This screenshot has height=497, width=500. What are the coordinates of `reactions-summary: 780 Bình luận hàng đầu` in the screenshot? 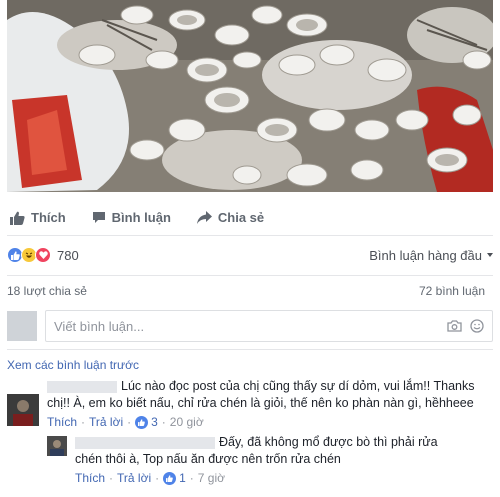 It's located at (250, 255).